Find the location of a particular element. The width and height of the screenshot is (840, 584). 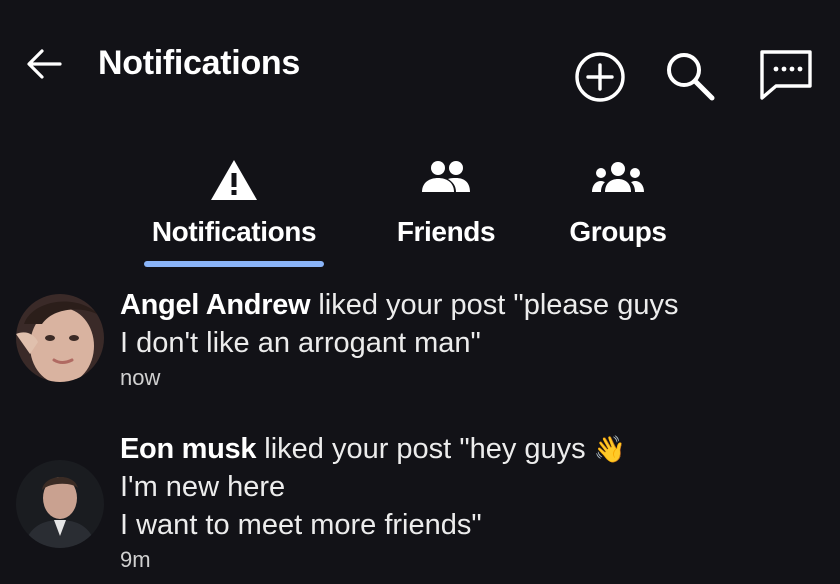

add-button is located at coordinates (600, 74).